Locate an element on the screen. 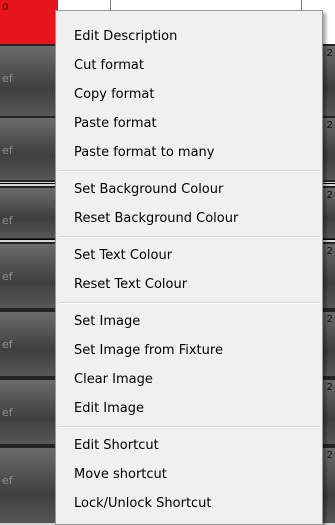 The image size is (335, 525). menu-item-edit-description: Edit Description is located at coordinates (189, 36).